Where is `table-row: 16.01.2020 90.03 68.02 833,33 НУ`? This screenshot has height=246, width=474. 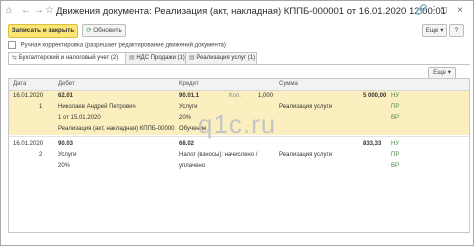
table-row: 16.01.2020 90.03 68.02 833,33 НУ is located at coordinates (239, 144).